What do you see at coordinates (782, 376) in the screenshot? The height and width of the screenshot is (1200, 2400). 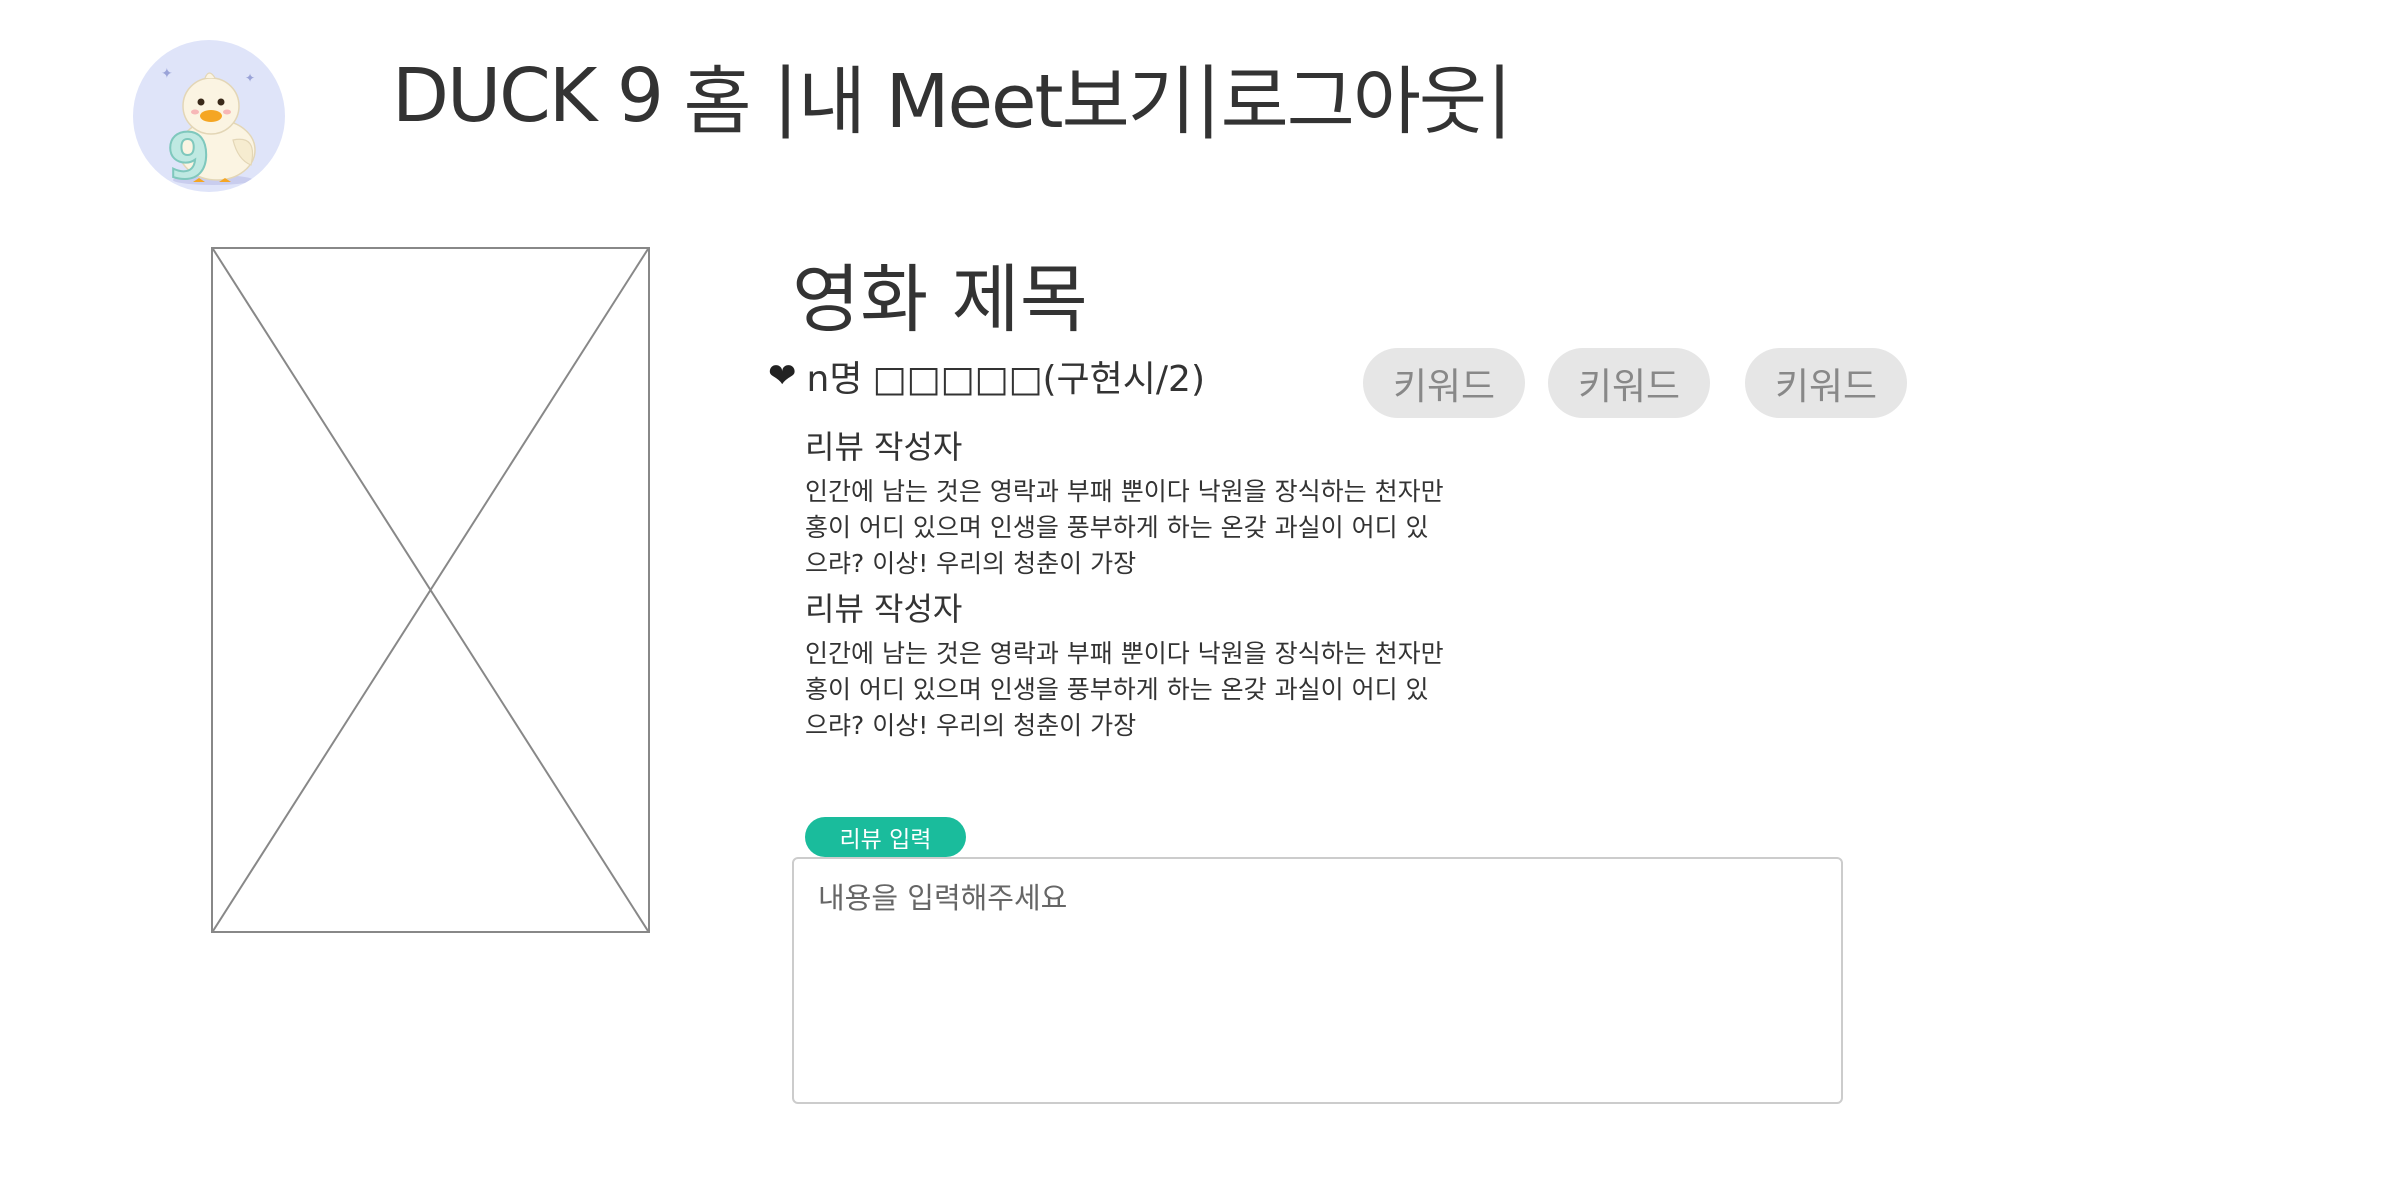 I see `heart-icon: ❤` at bounding box center [782, 376].